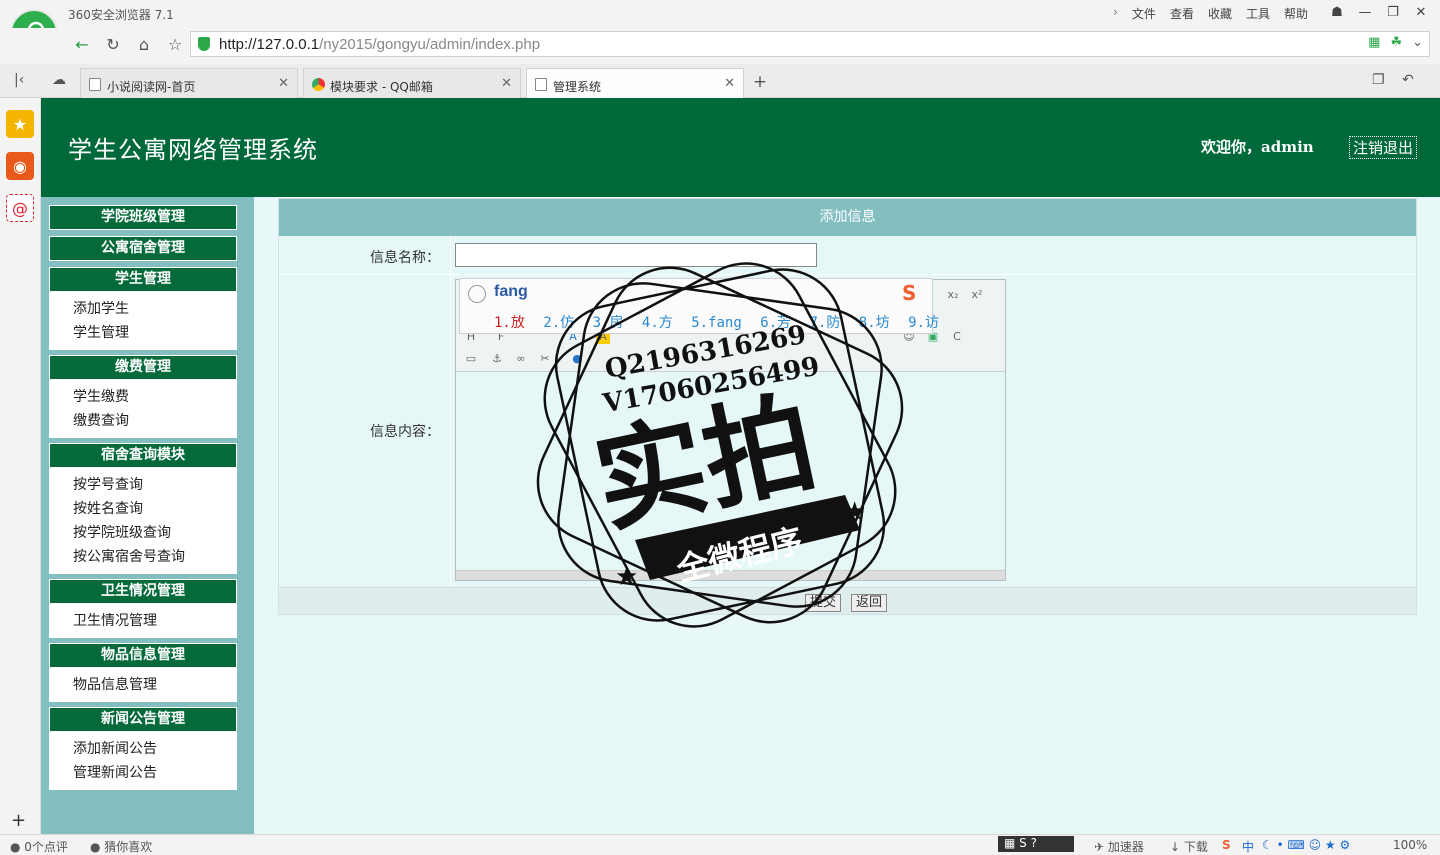  Describe the element at coordinates (874, 323) in the screenshot. I see `ime-candidate: 8.坊` at that location.